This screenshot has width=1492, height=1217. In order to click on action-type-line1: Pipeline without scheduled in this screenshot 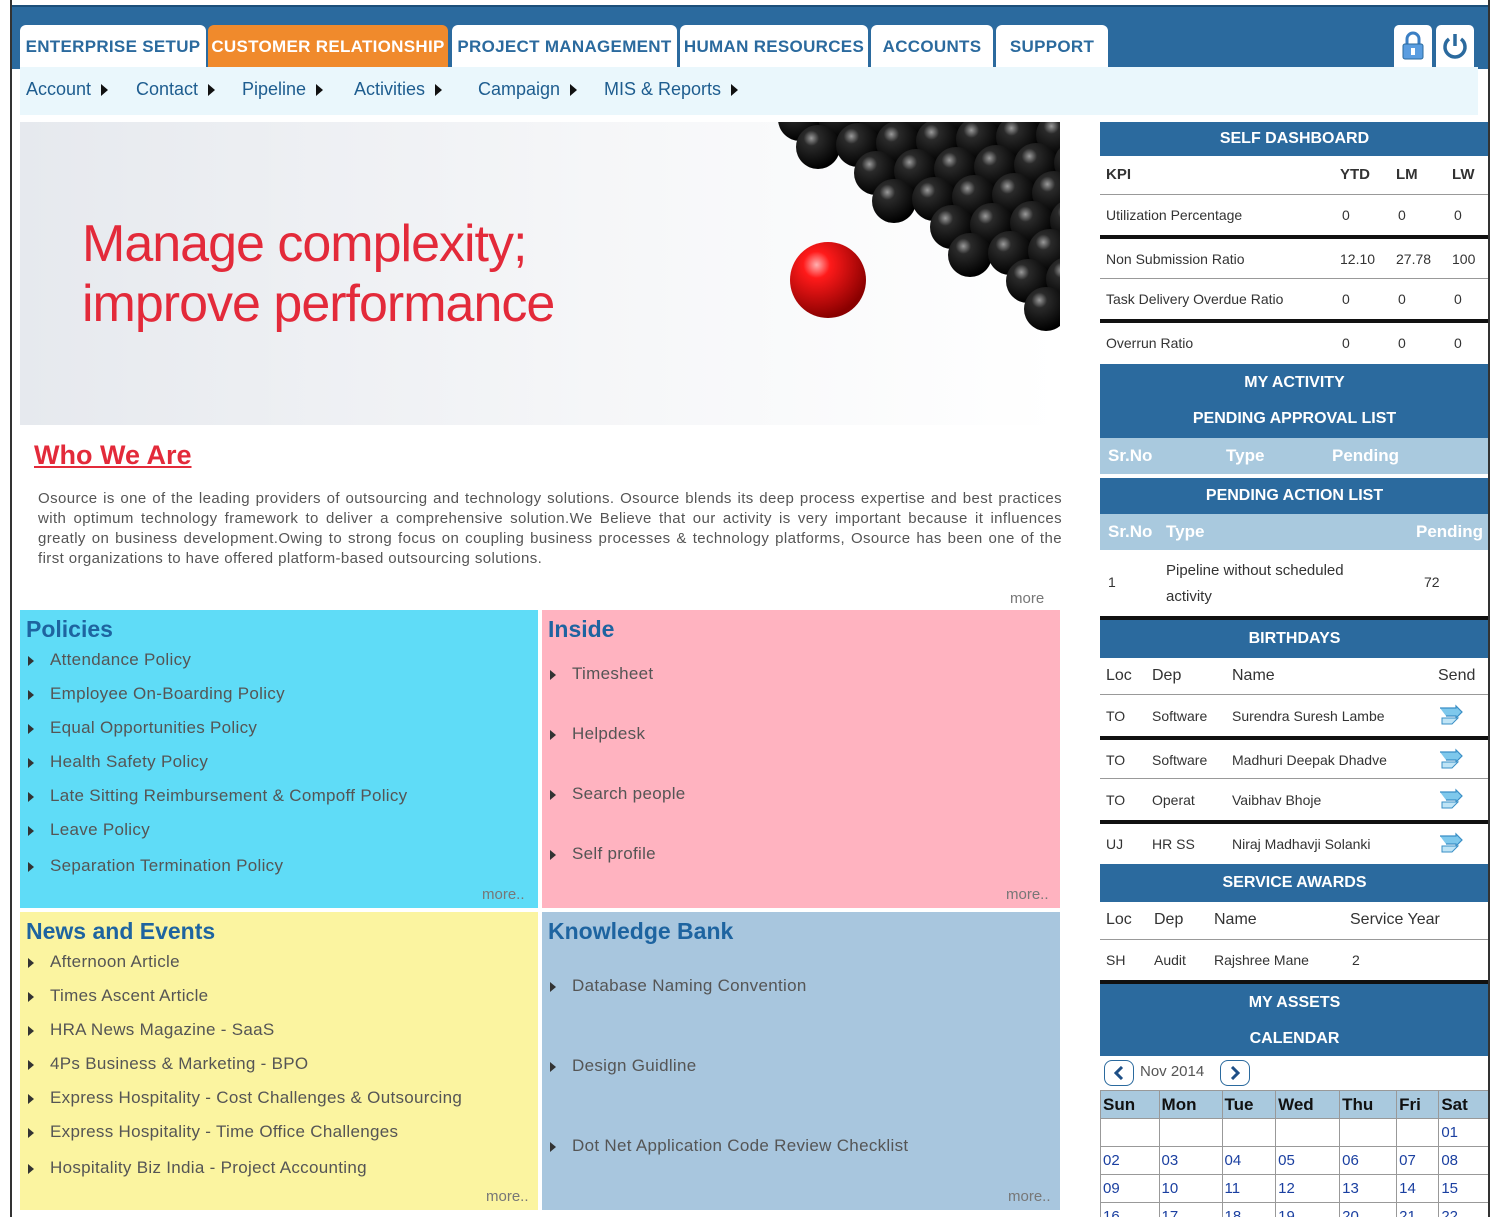, I will do `click(1255, 570)`.